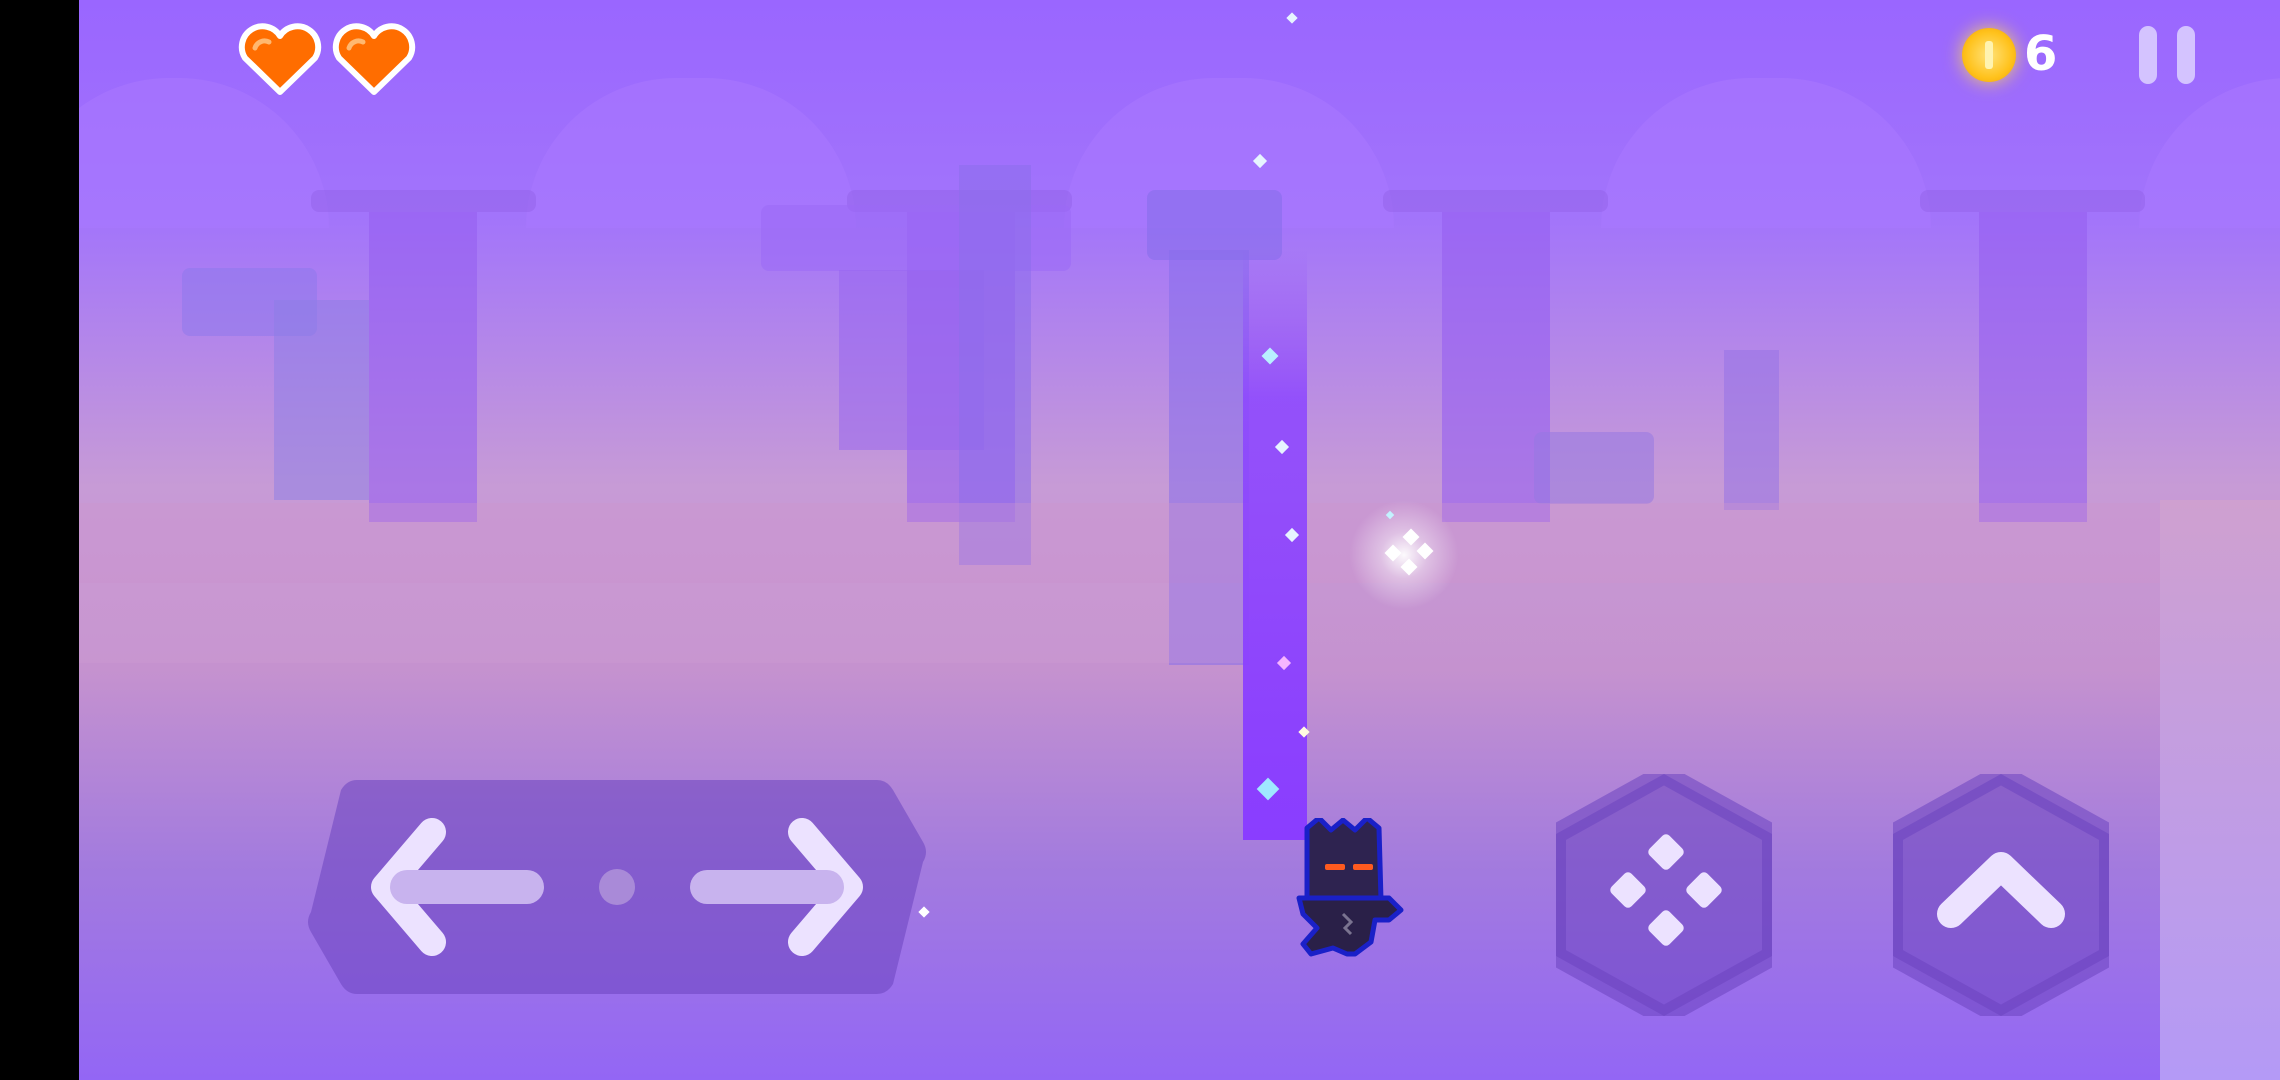  Describe the element at coordinates (2041, 54) in the screenshot. I see `coin-count: 6` at that location.